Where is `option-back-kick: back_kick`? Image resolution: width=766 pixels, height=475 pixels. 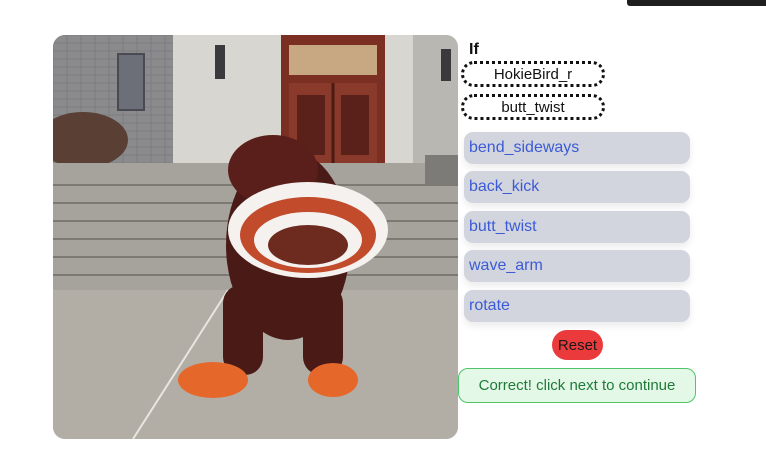 option-back-kick: back_kick is located at coordinates (577, 187).